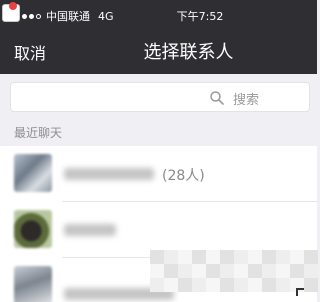 Image resolution: width=320 pixels, height=302 pixels. What do you see at coordinates (234, 276) in the screenshot?
I see `redaction-mosaic` at bounding box center [234, 276].